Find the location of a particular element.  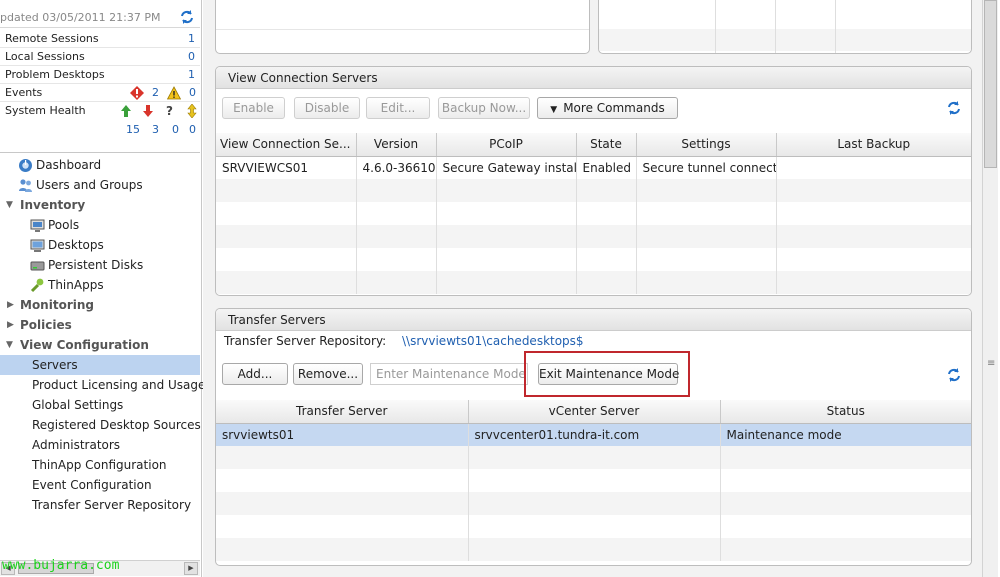

nav-label: ThinApps is located at coordinates (76, 285).